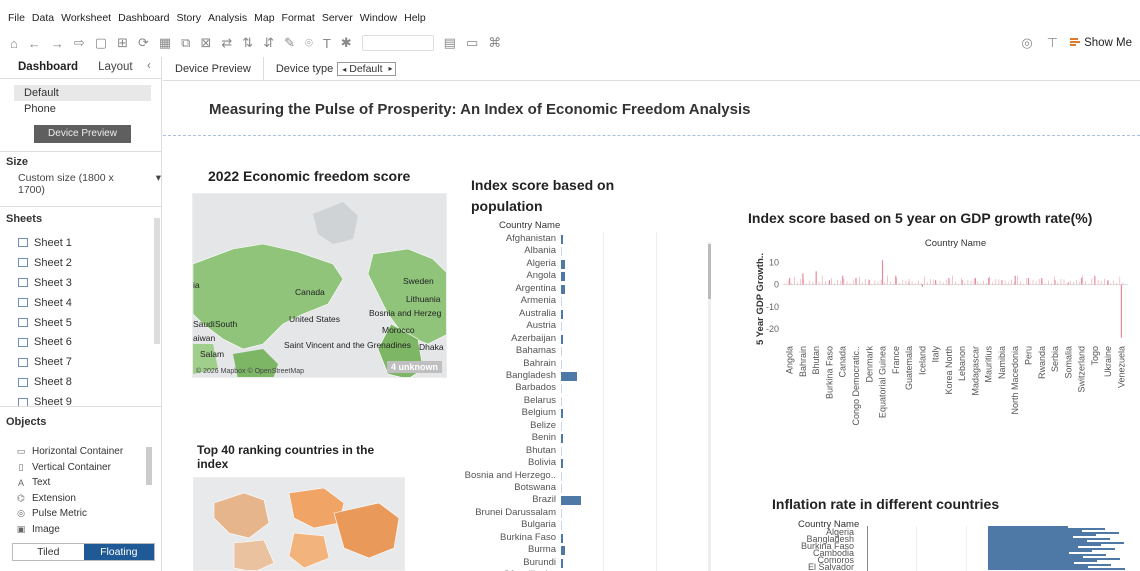 This screenshot has width=1140, height=571. Describe the element at coordinates (188, 20) in the screenshot. I see `menu-item-story: Story` at that location.